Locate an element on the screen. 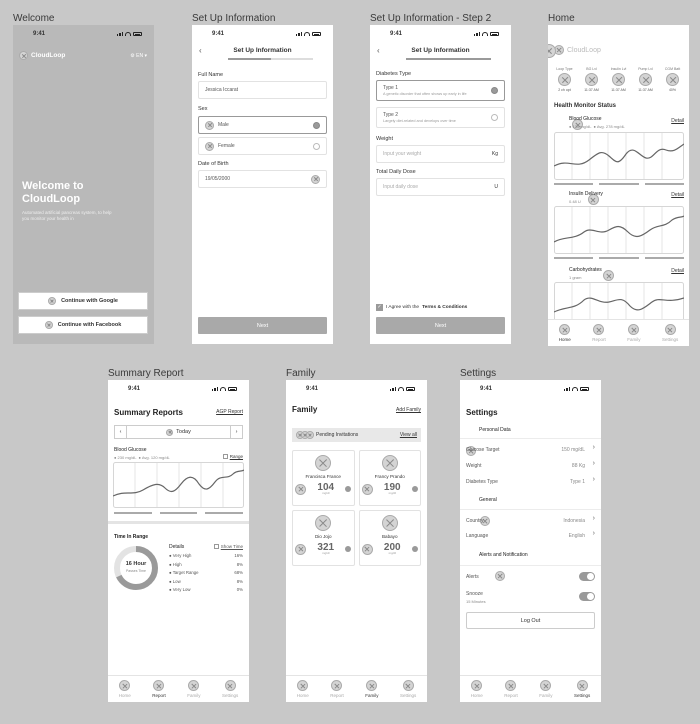 Image resolution: width=700 pixels, height=724 pixels. type2-radio is located at coordinates (494, 117).